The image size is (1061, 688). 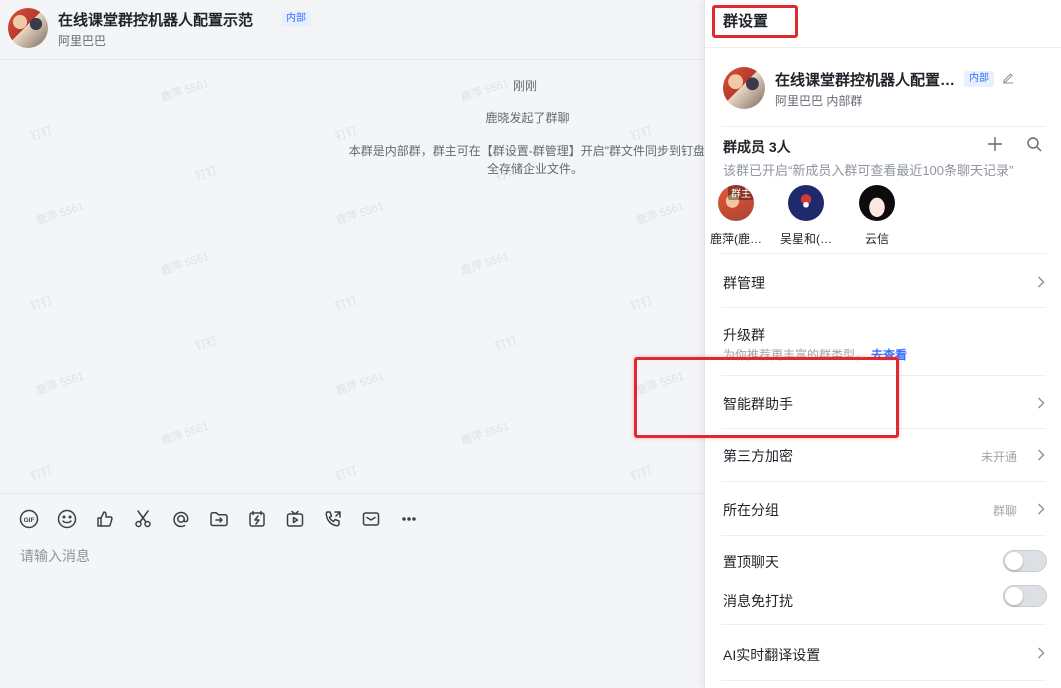 What do you see at coordinates (883, 600) in the screenshot?
I see `mute-row: 消息免打扰` at bounding box center [883, 600].